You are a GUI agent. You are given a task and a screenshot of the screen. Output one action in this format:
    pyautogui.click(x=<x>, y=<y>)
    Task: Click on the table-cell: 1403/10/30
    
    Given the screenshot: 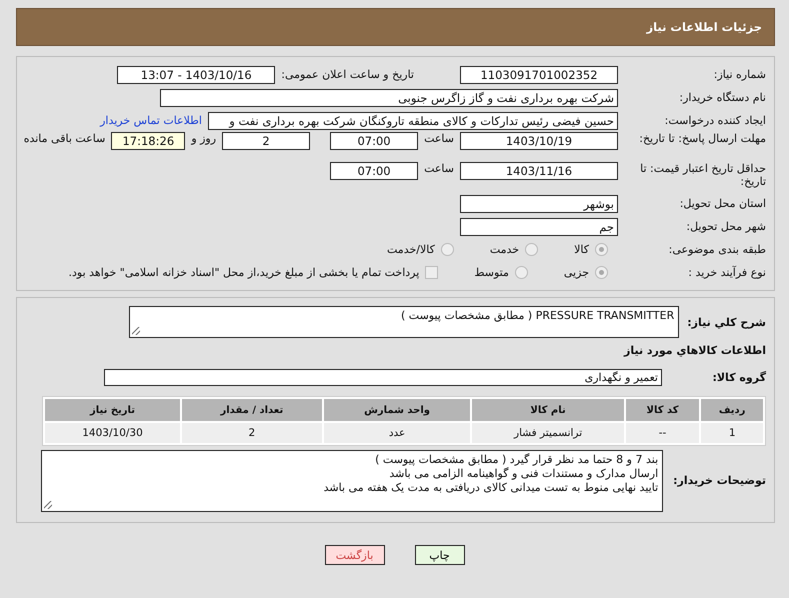 What is the action you would take?
    pyautogui.click(x=112, y=433)
    